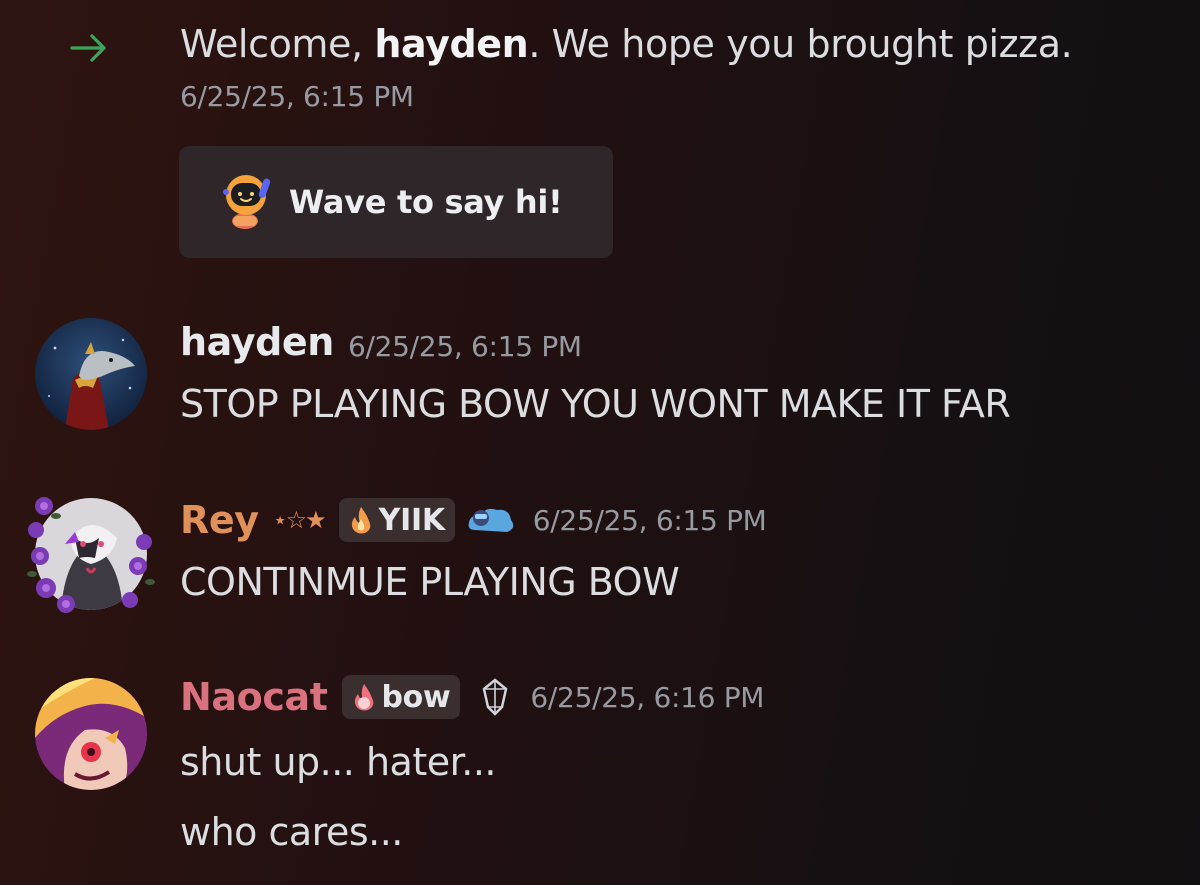 Image resolution: width=1200 pixels, height=885 pixels. I want to click on wave-button: Wave to say hi!, so click(396, 202).